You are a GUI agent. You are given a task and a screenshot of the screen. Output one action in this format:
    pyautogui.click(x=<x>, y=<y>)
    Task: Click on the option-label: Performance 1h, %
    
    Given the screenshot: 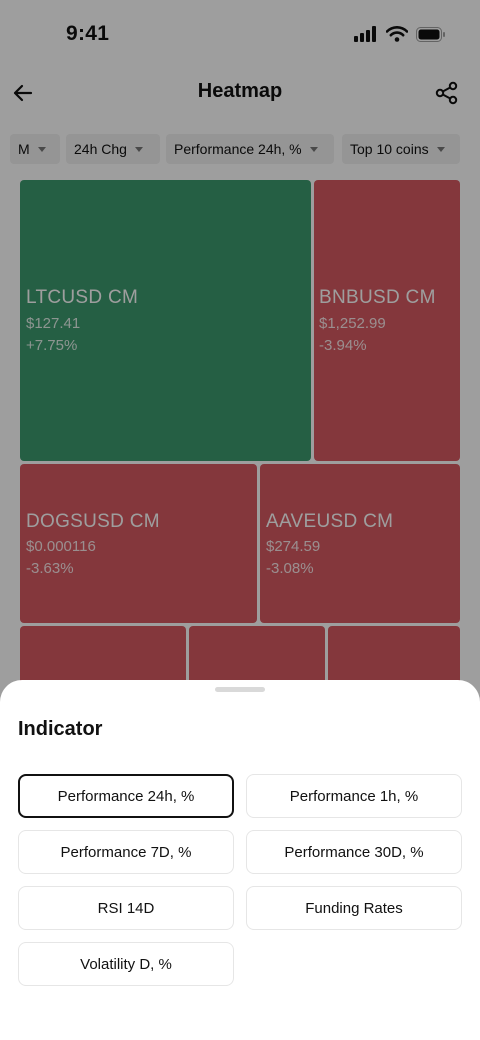 What is the action you would take?
    pyautogui.click(x=354, y=796)
    